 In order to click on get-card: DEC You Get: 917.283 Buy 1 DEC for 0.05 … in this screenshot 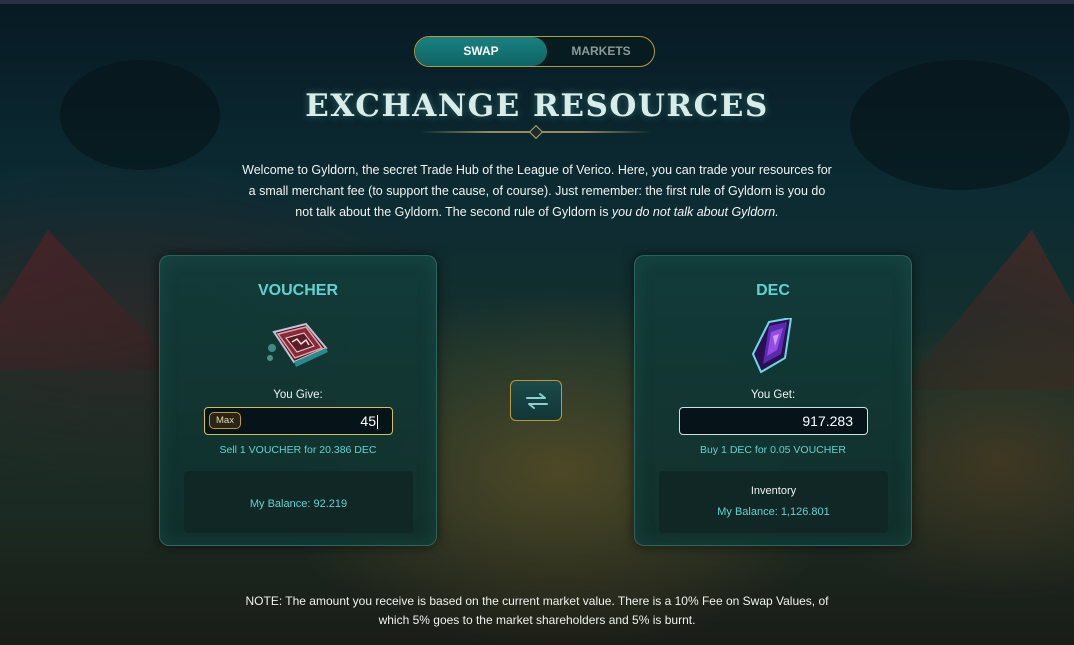, I will do `click(773, 400)`.